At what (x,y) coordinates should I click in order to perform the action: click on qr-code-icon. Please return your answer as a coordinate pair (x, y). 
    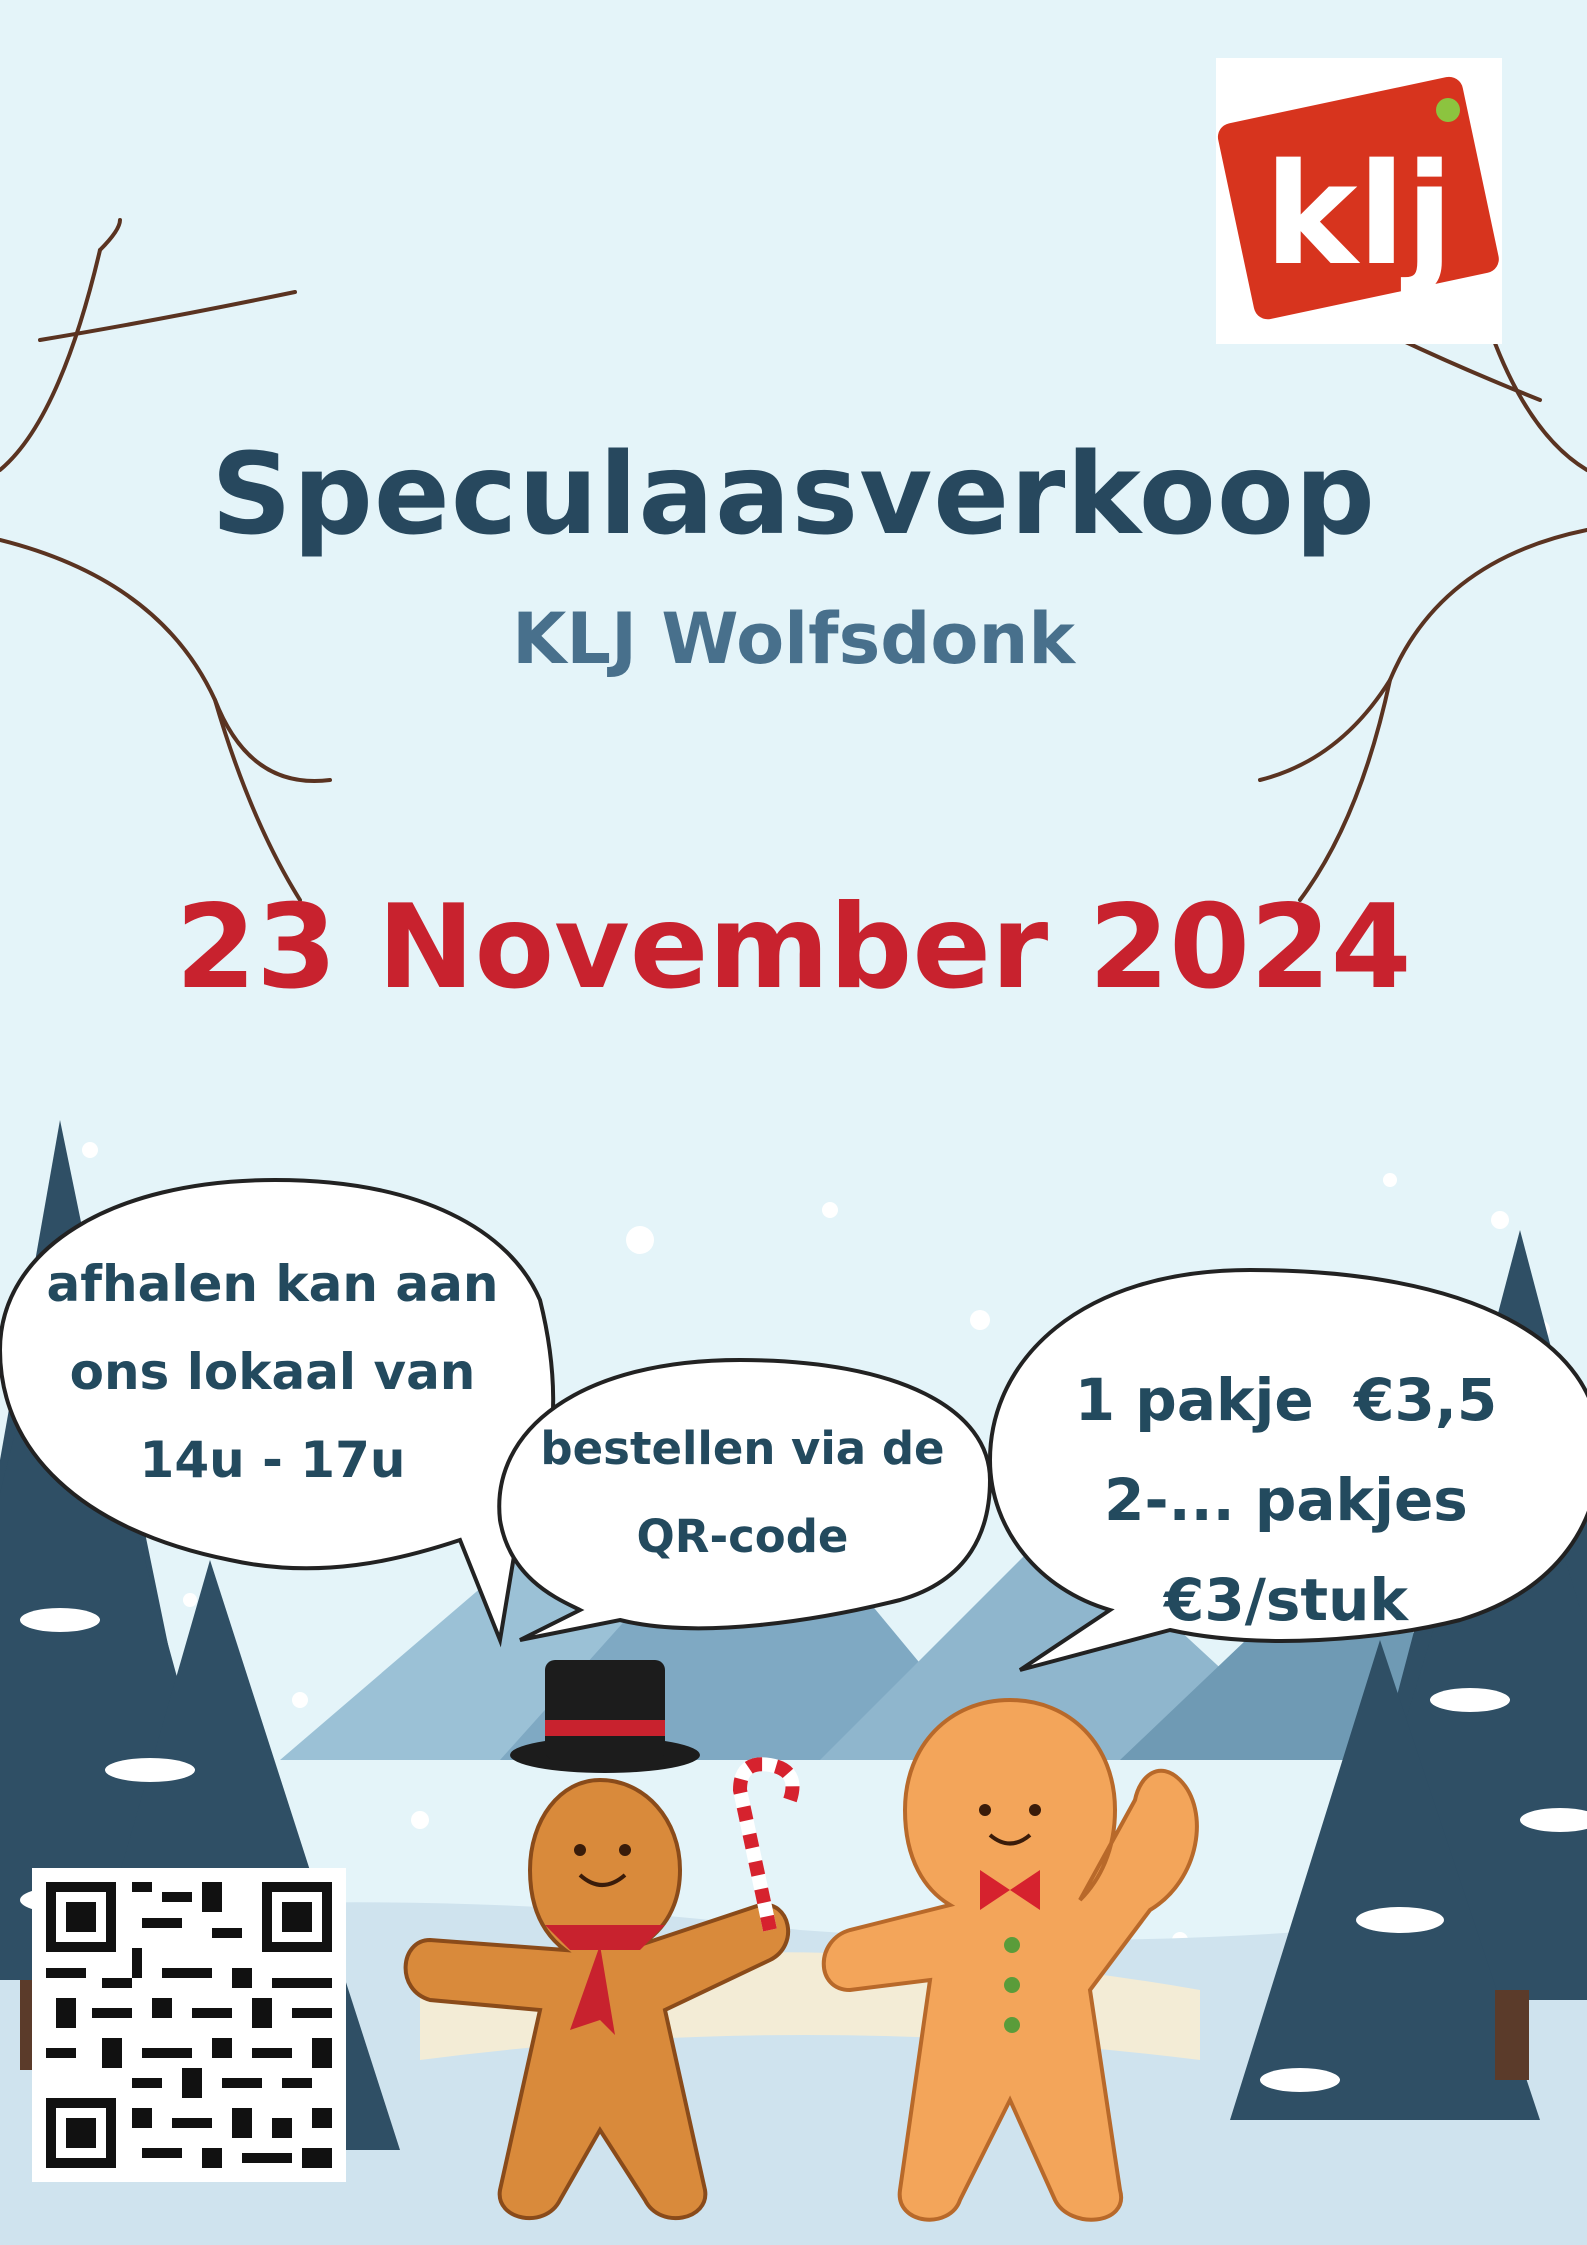
    Looking at the image, I should click on (189, 2025).